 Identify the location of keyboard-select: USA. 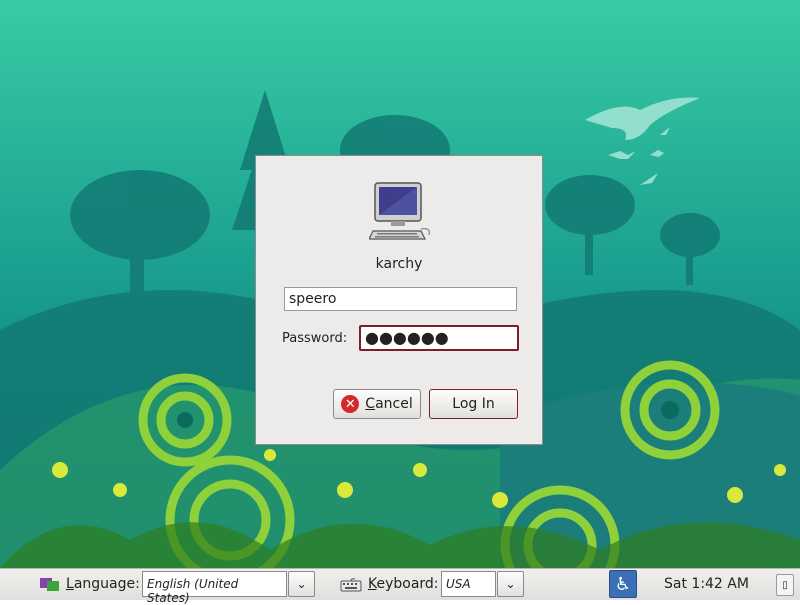
(468, 584).